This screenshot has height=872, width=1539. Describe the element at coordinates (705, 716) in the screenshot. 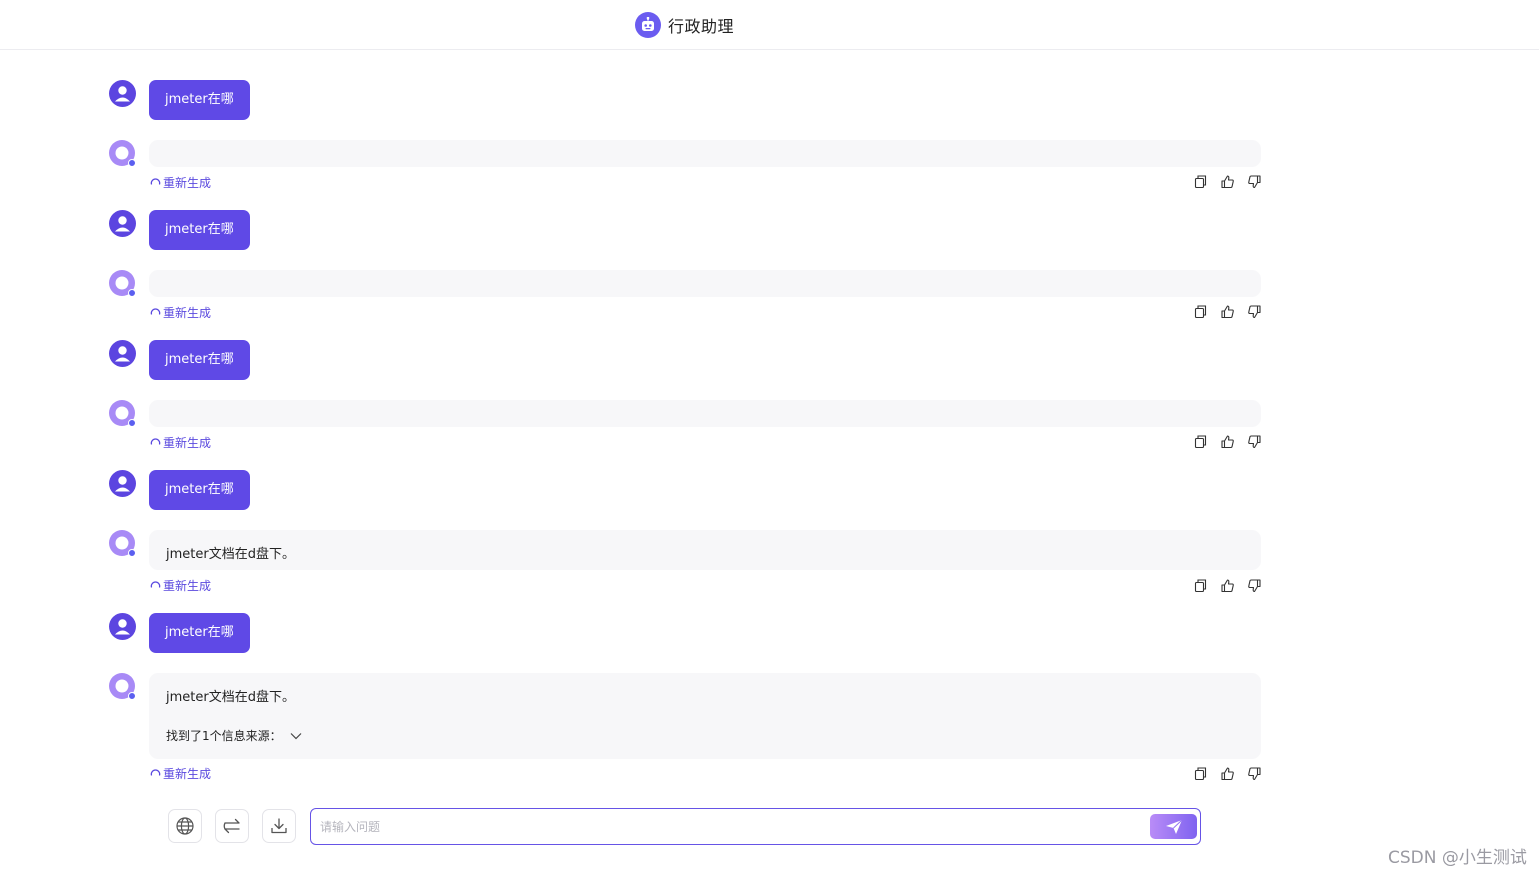

I see `assistant-message: jmeter文档在d盘下。 找到了1个信息来源：` at that location.